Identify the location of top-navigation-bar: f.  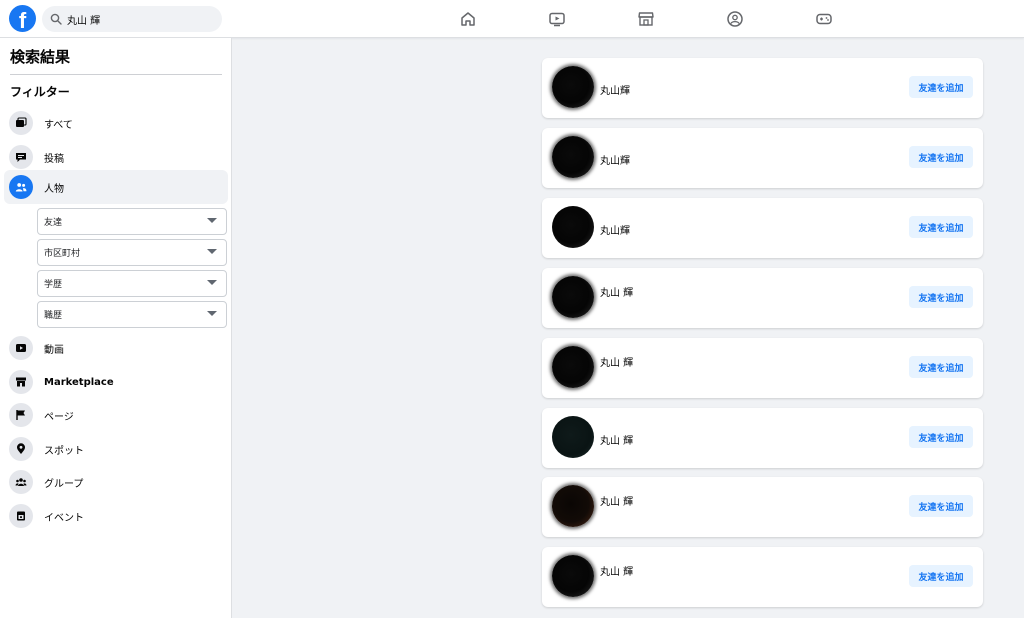
(512, 19).